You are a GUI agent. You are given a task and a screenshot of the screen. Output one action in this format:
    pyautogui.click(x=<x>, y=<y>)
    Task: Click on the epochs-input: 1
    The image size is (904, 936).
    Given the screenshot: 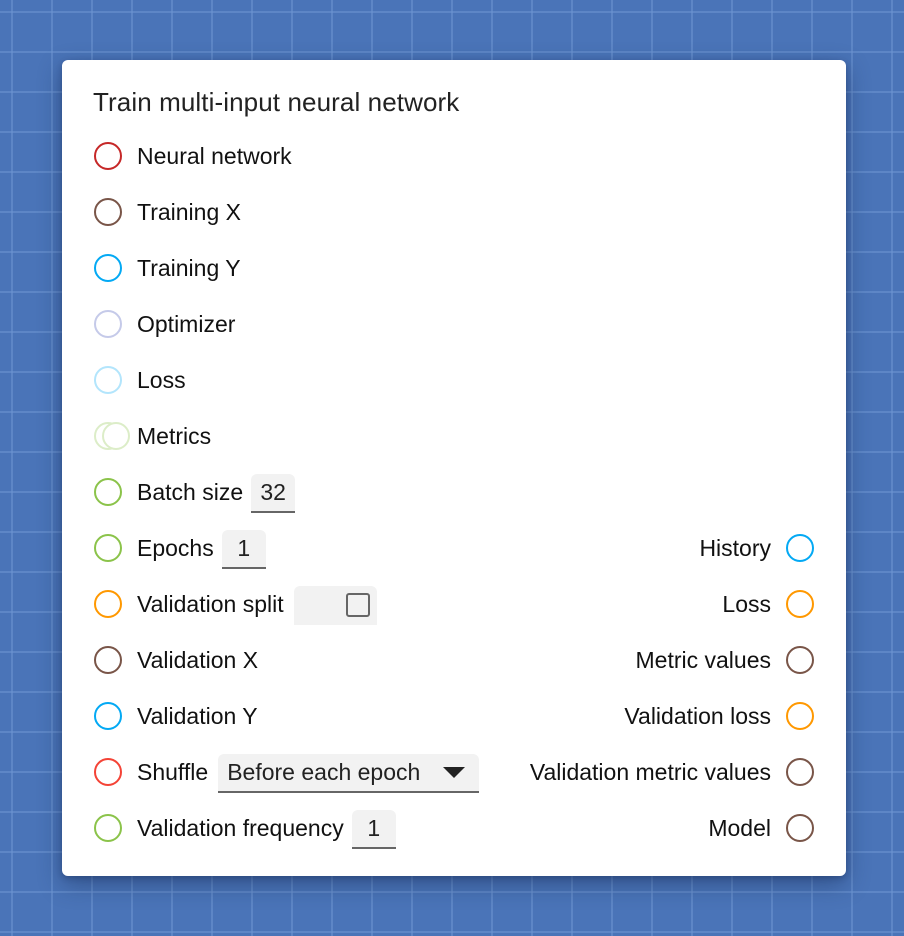 What is the action you would take?
    pyautogui.click(x=243, y=549)
    